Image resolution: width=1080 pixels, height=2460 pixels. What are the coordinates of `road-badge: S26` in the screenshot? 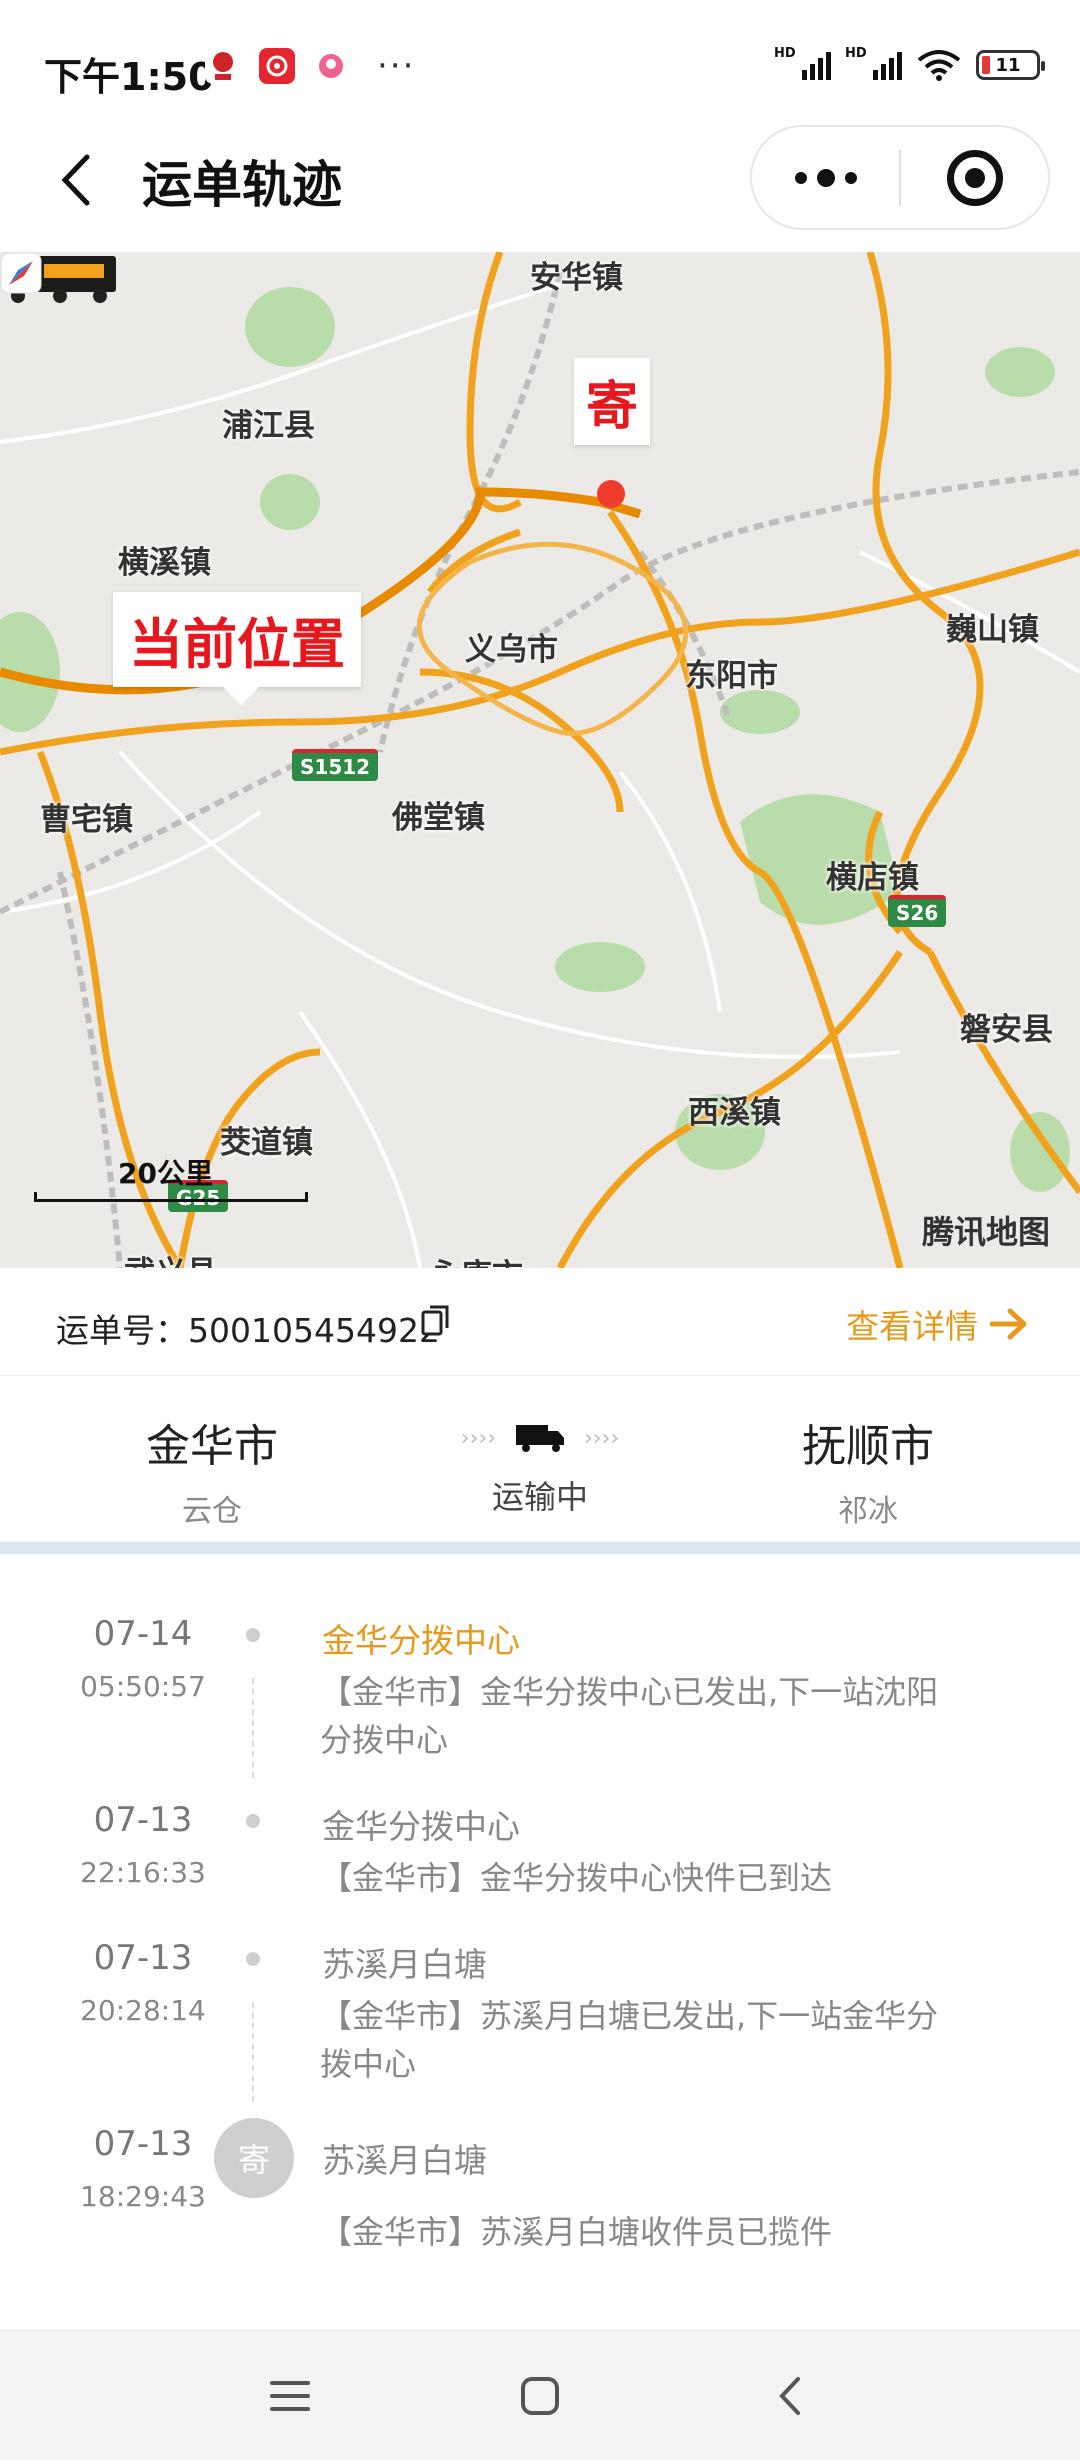 It's located at (917, 911).